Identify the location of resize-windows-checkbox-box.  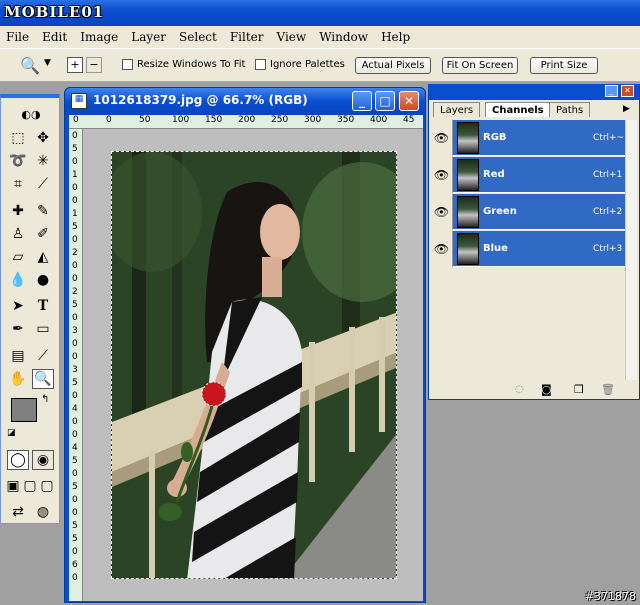
(127, 64).